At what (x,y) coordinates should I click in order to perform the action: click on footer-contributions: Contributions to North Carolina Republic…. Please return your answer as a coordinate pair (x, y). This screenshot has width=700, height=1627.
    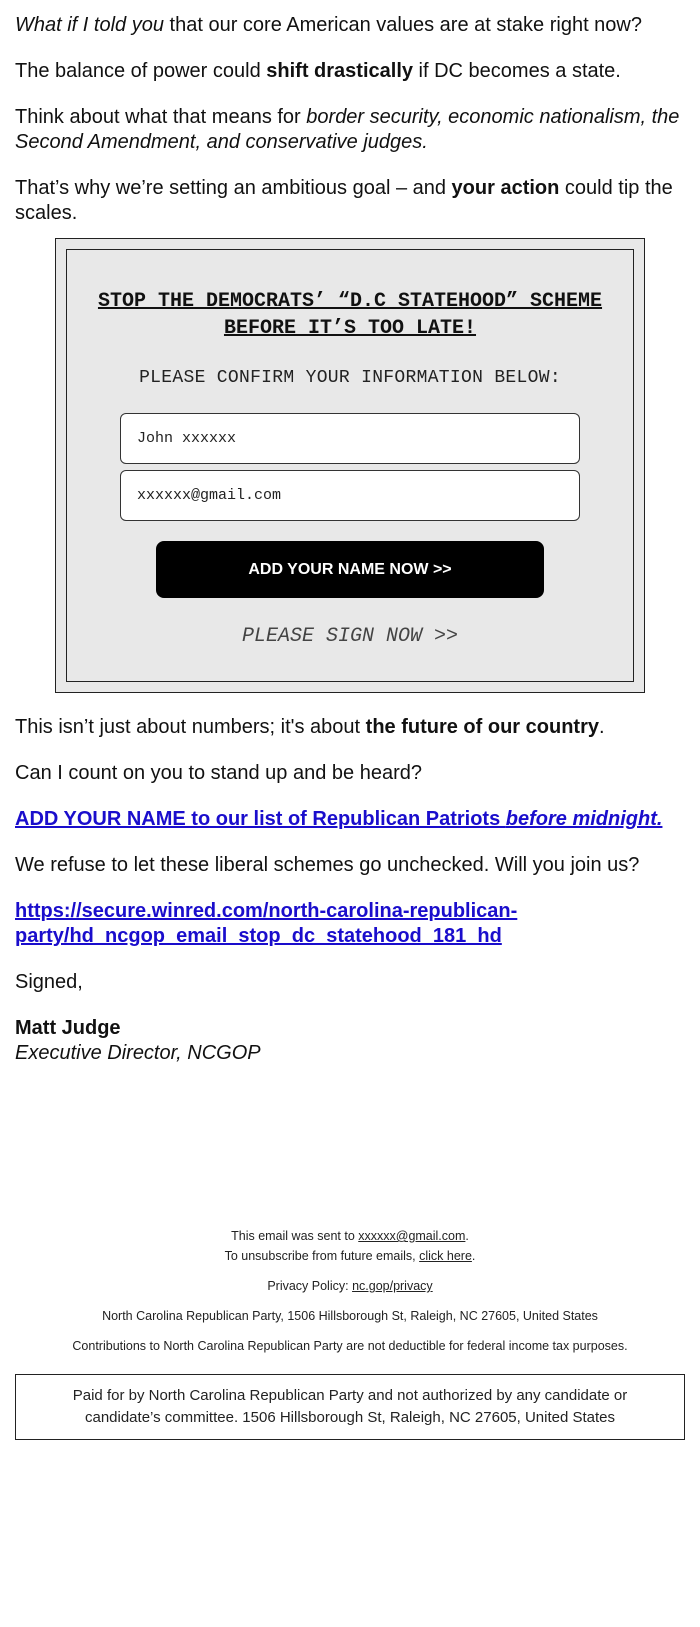
    Looking at the image, I should click on (350, 1346).